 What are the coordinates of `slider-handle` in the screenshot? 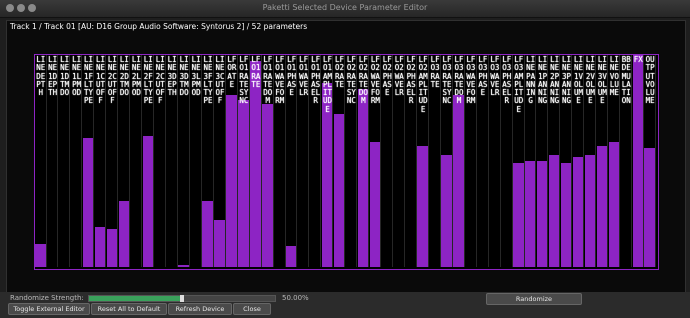 It's located at (182, 298).